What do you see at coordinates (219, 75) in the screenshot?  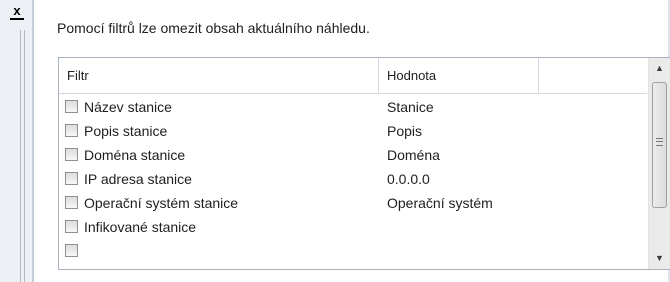 I see `column-header-filter: Filtr` at bounding box center [219, 75].